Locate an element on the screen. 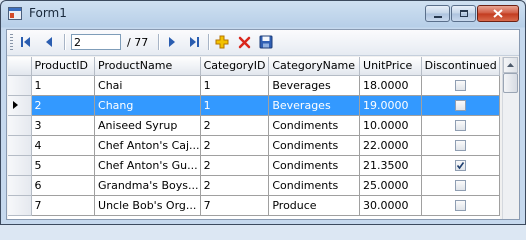 This screenshot has width=526, height=240. table-row: 3 Aniseed Syrup 2 Condiments 10.0000 is located at coordinates (254, 125).